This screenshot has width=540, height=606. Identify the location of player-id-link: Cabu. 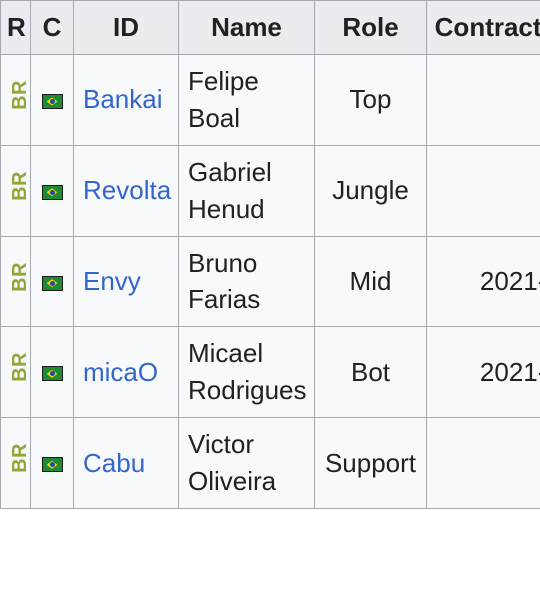
(114, 463).